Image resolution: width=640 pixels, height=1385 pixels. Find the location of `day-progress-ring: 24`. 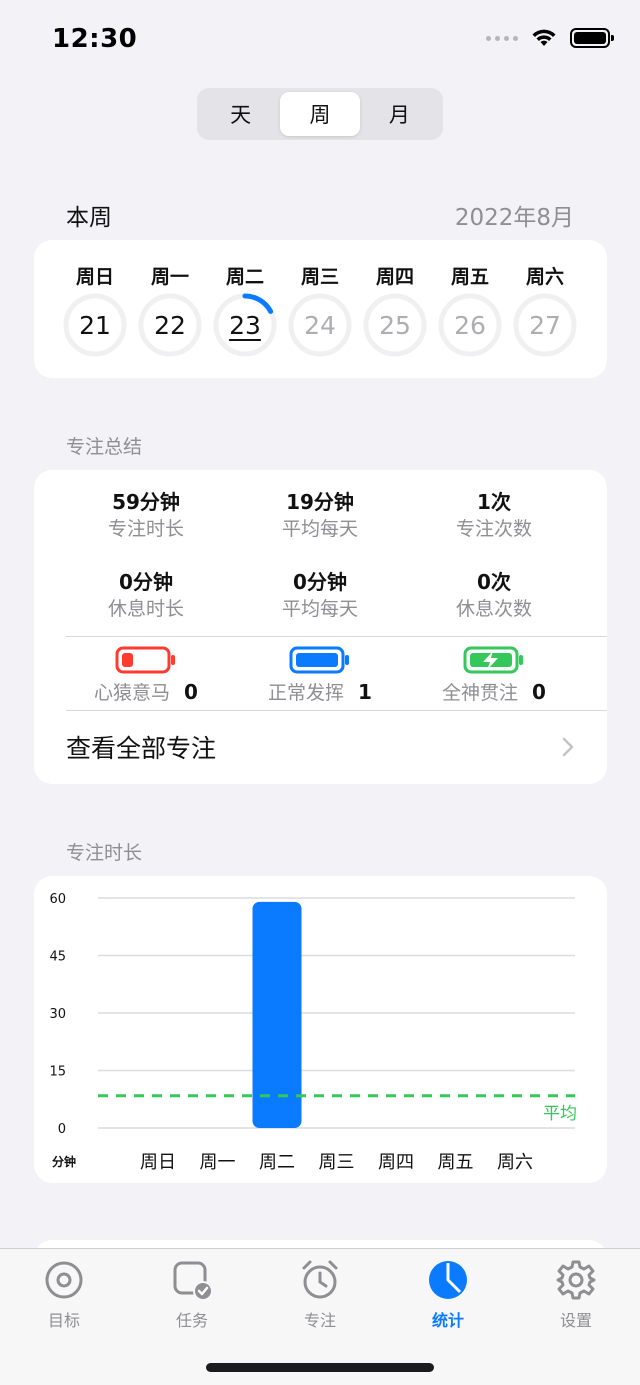

day-progress-ring: 24 is located at coordinates (320, 325).